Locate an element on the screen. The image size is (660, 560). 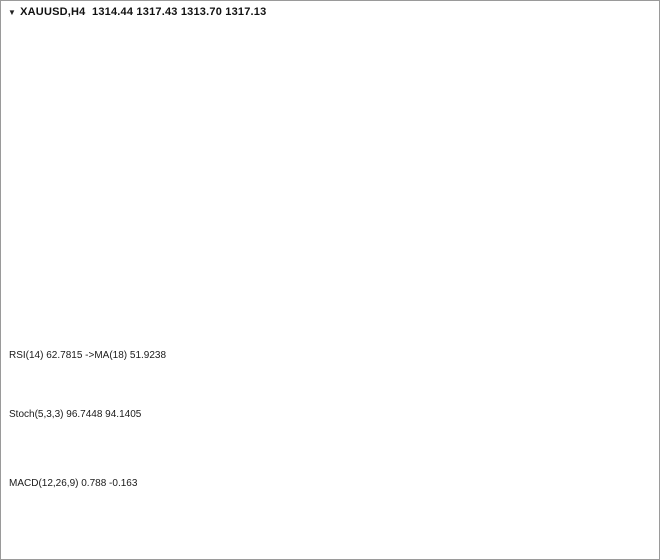
symbol-dropdown-icon: ▼ is located at coordinates (12, 12).